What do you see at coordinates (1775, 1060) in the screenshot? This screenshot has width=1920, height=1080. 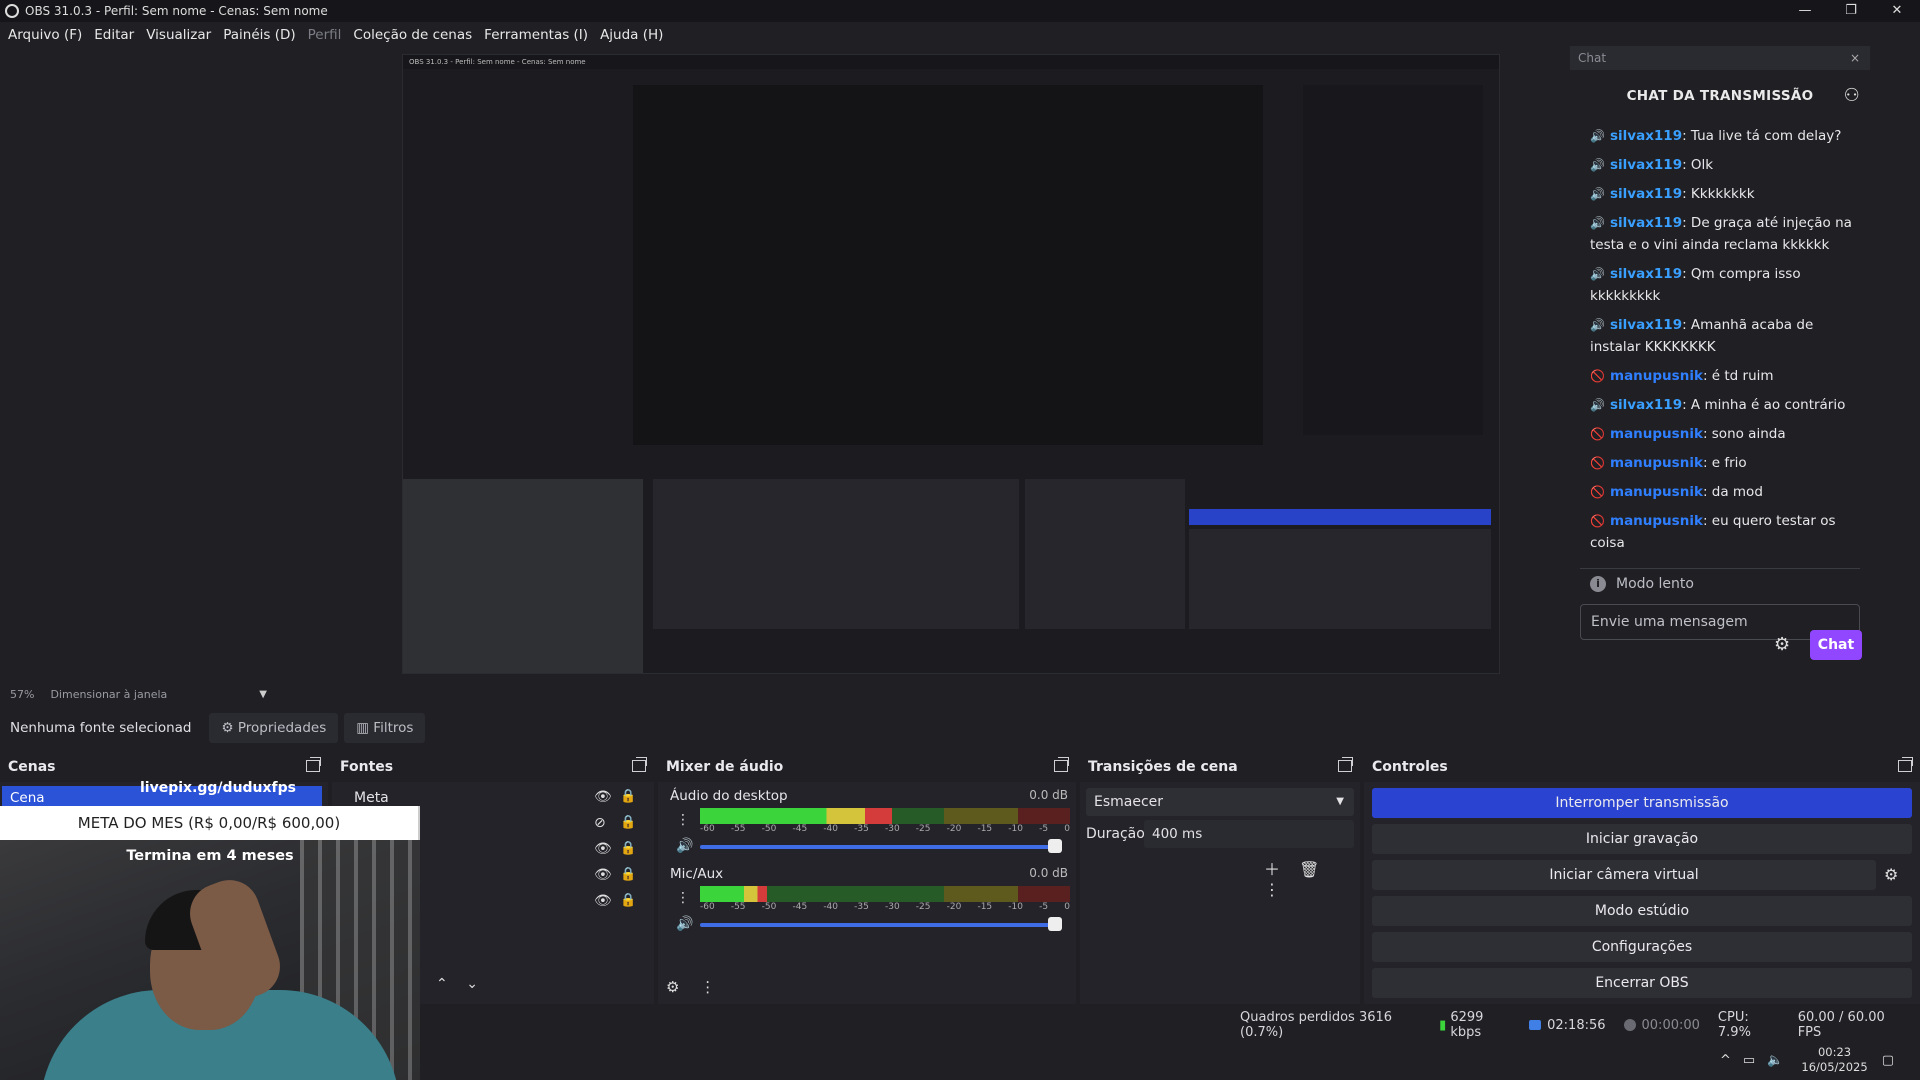 I see `speaker-icon: 🔈` at bounding box center [1775, 1060].